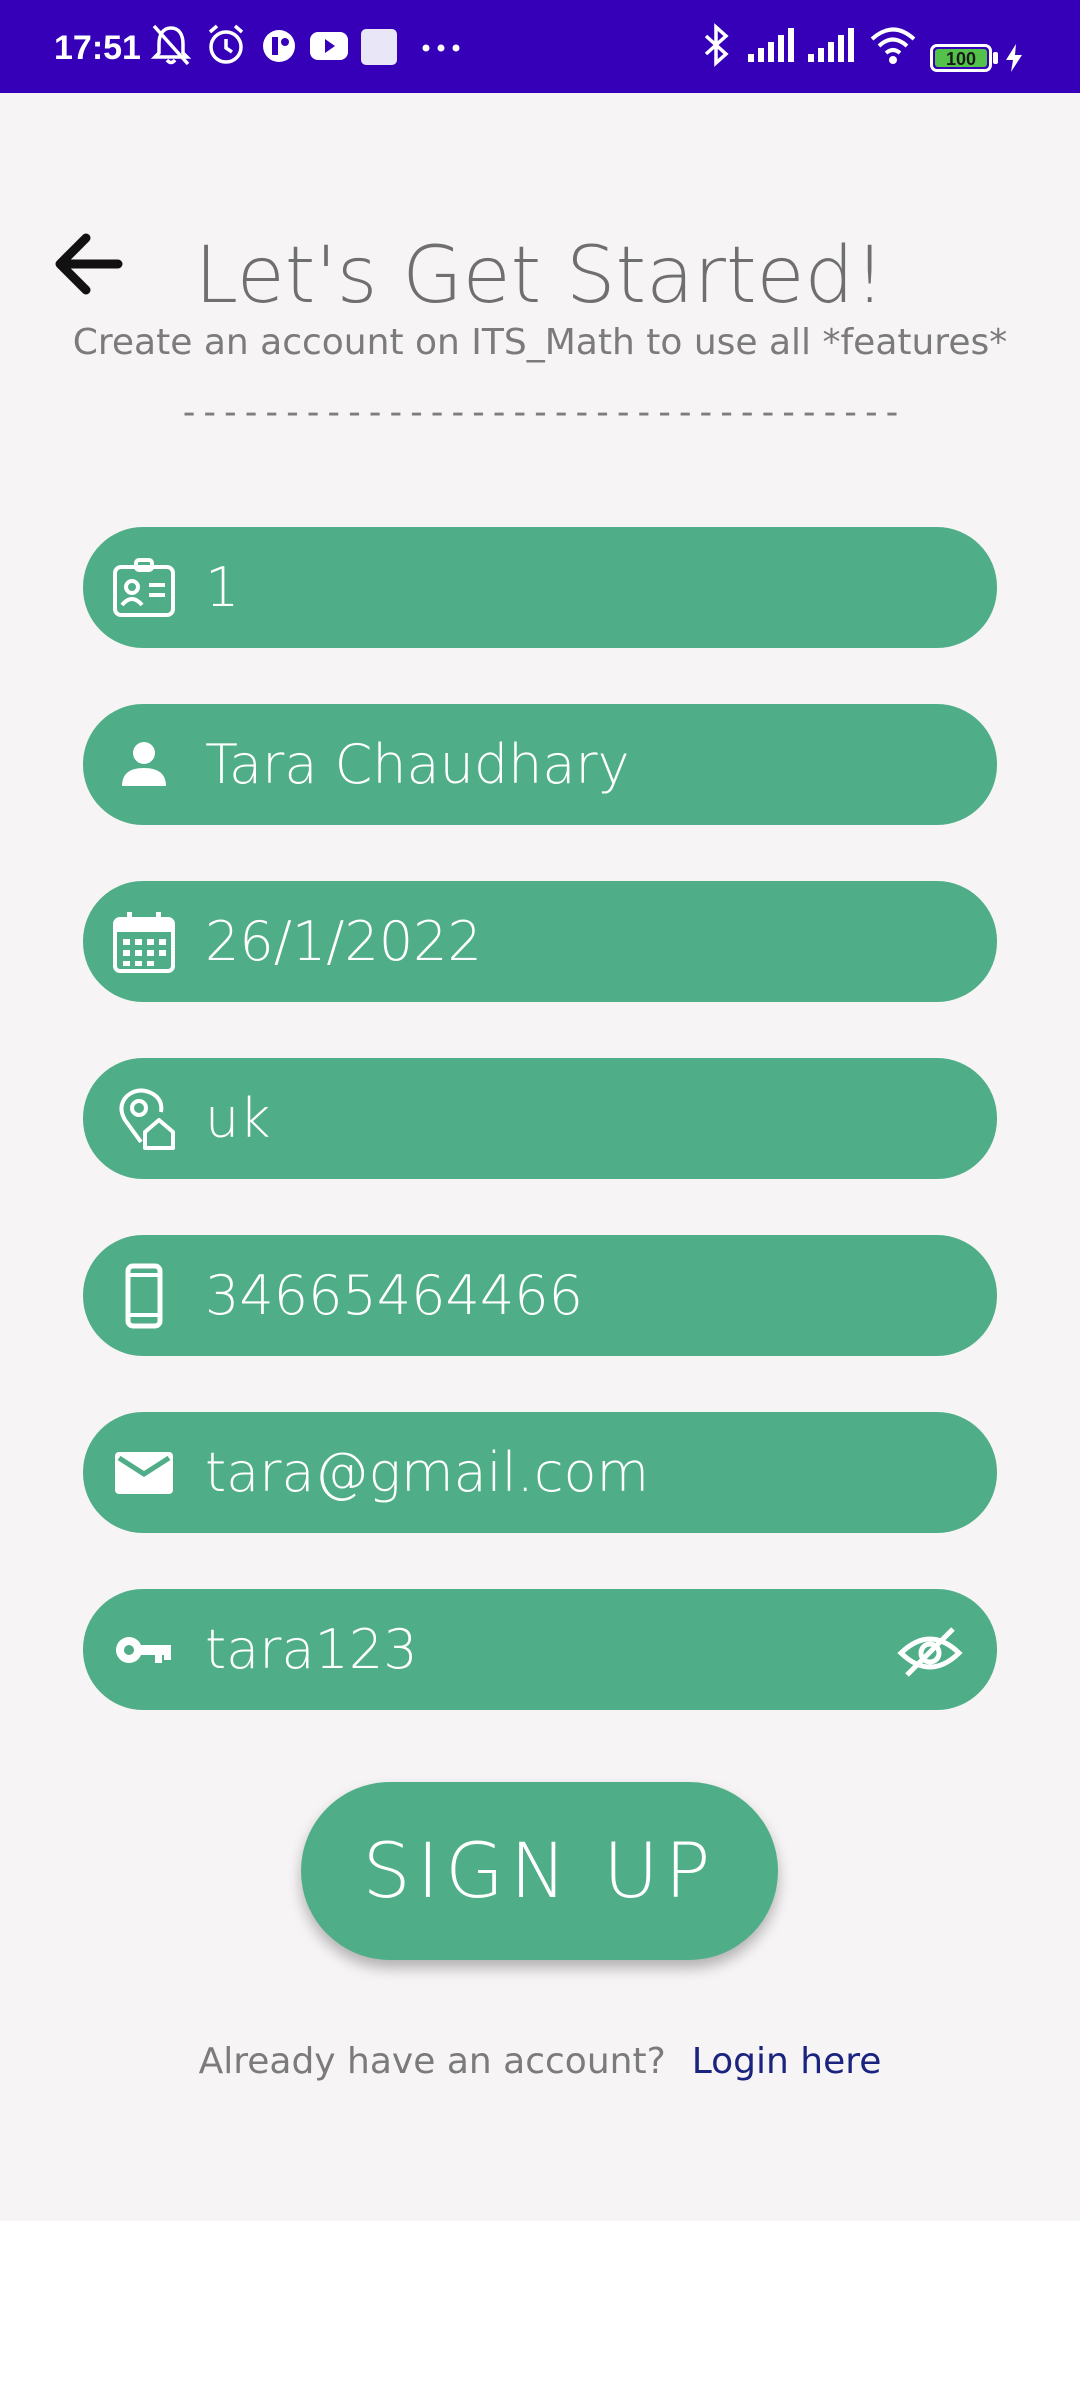  Describe the element at coordinates (539, 1871) in the screenshot. I see `sign-up-button: SIGN UP` at that location.